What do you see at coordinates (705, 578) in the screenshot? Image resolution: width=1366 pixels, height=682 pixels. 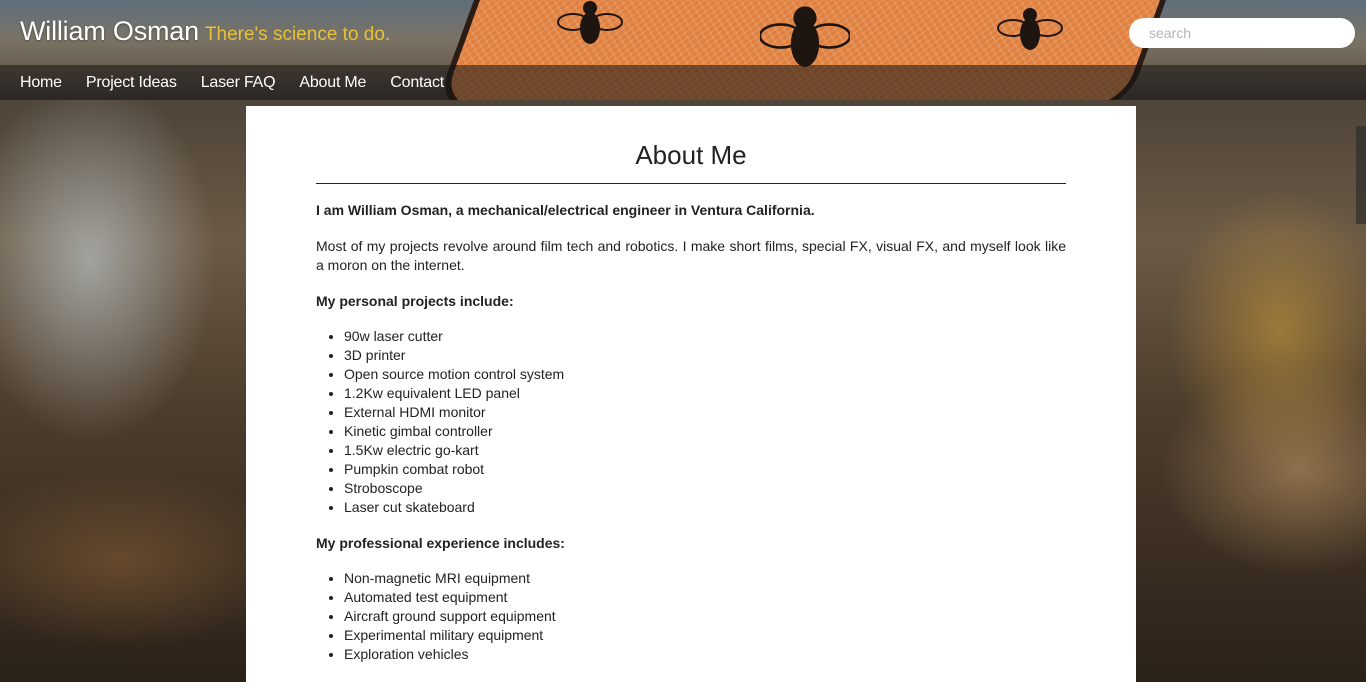 I see `list-item: Non-magnetic MRI equipment` at bounding box center [705, 578].